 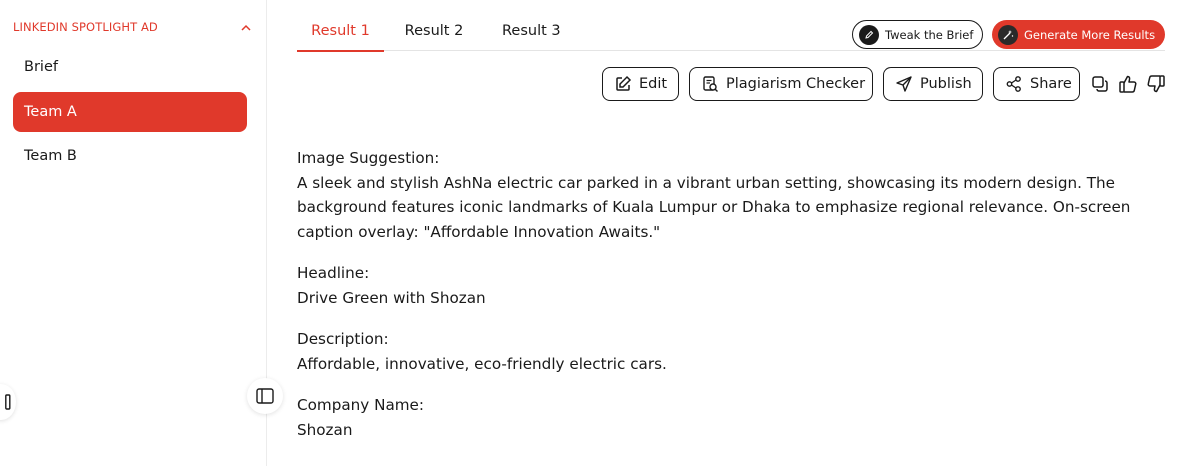 I want to click on chevron-up-icon, so click(x=246, y=27).